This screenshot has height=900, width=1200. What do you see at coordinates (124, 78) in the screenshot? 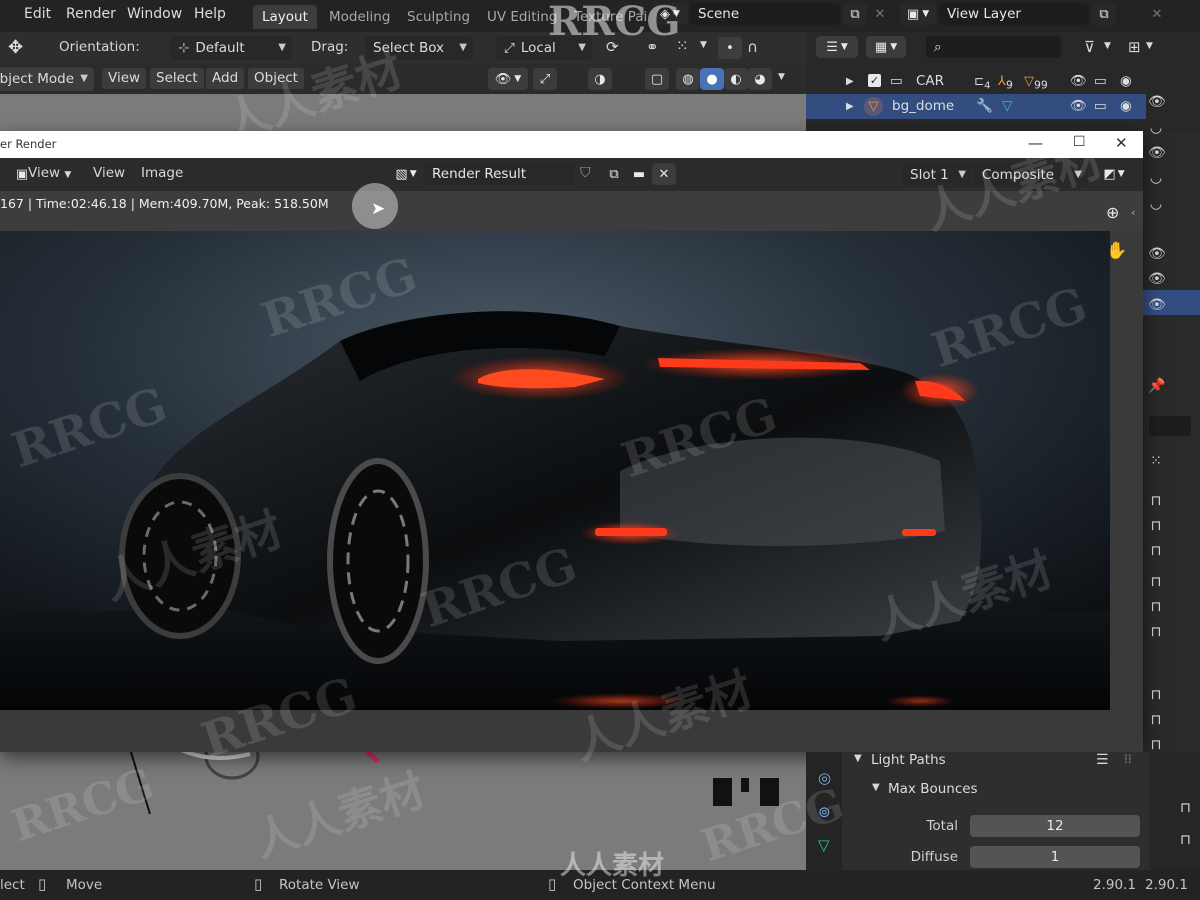
I see `viewport-menu-view: View` at bounding box center [124, 78].